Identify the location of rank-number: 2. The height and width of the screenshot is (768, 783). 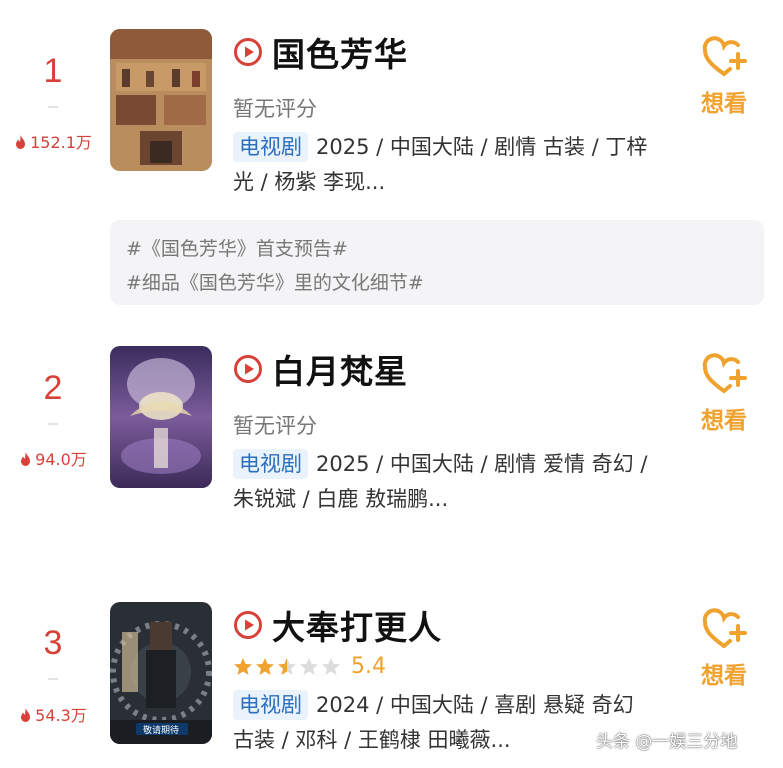
(53, 388).